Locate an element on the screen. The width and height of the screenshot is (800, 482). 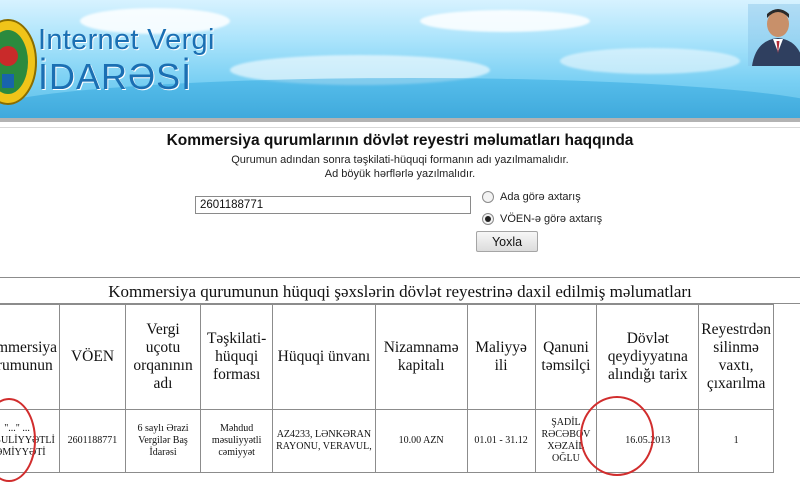
cell-legal-form: Məhdud məsuliyyətli cəmiyyət is located at coordinates (237, 441).